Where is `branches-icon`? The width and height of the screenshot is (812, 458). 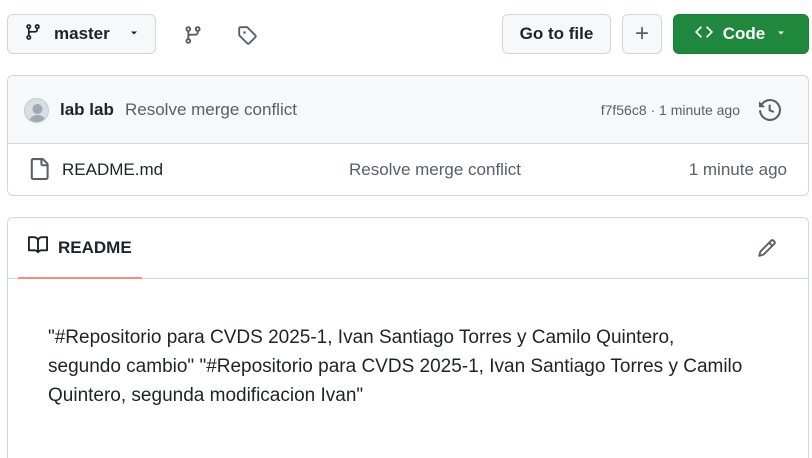 branches-icon is located at coordinates (193, 35).